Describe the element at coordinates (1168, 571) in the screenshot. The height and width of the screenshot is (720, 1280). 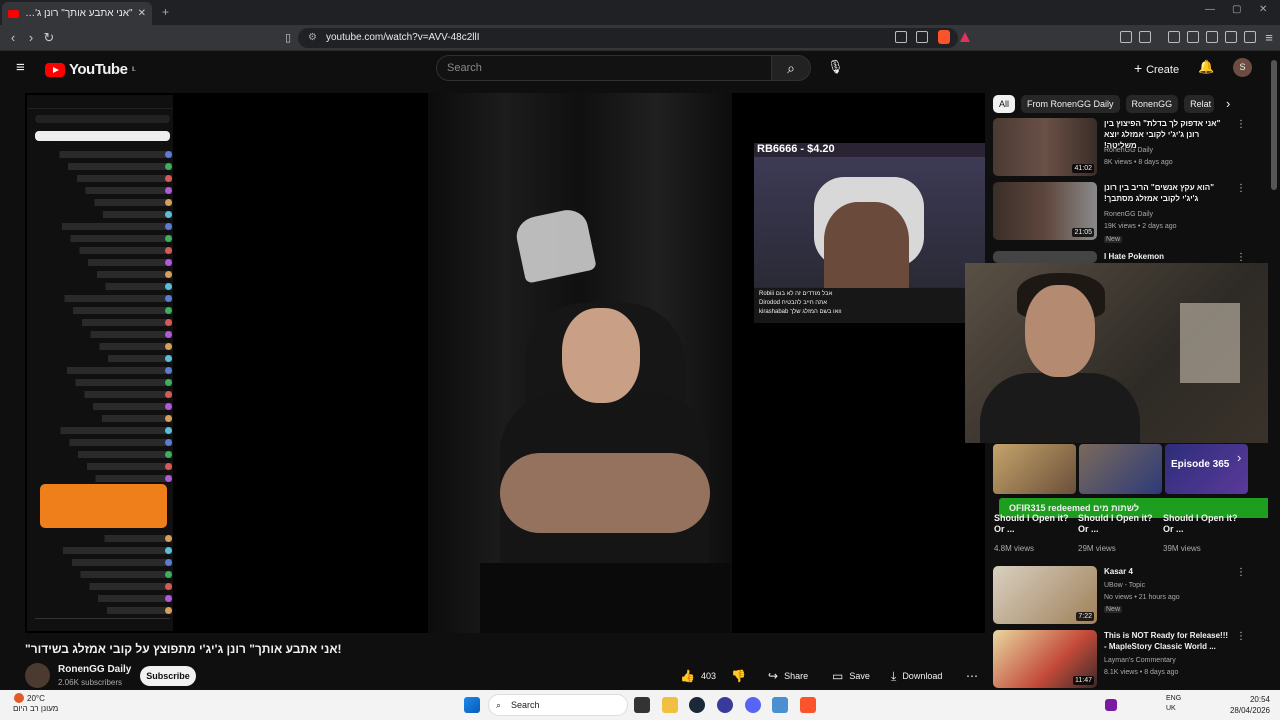
I see `recommendation-title: Kasar 4` at that location.